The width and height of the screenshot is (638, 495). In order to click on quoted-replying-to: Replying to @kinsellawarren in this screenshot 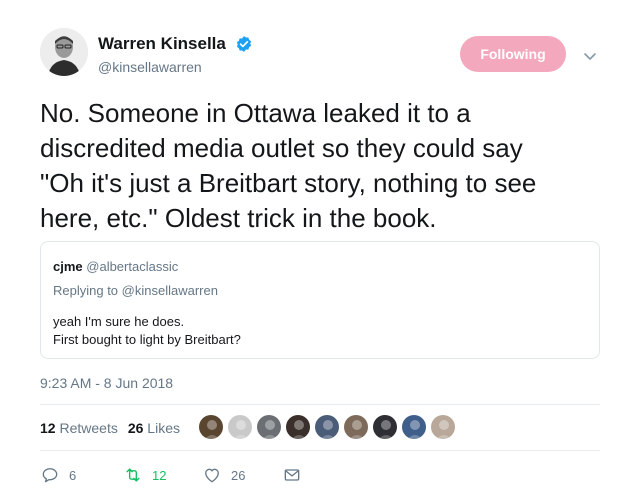, I will do `click(135, 290)`.